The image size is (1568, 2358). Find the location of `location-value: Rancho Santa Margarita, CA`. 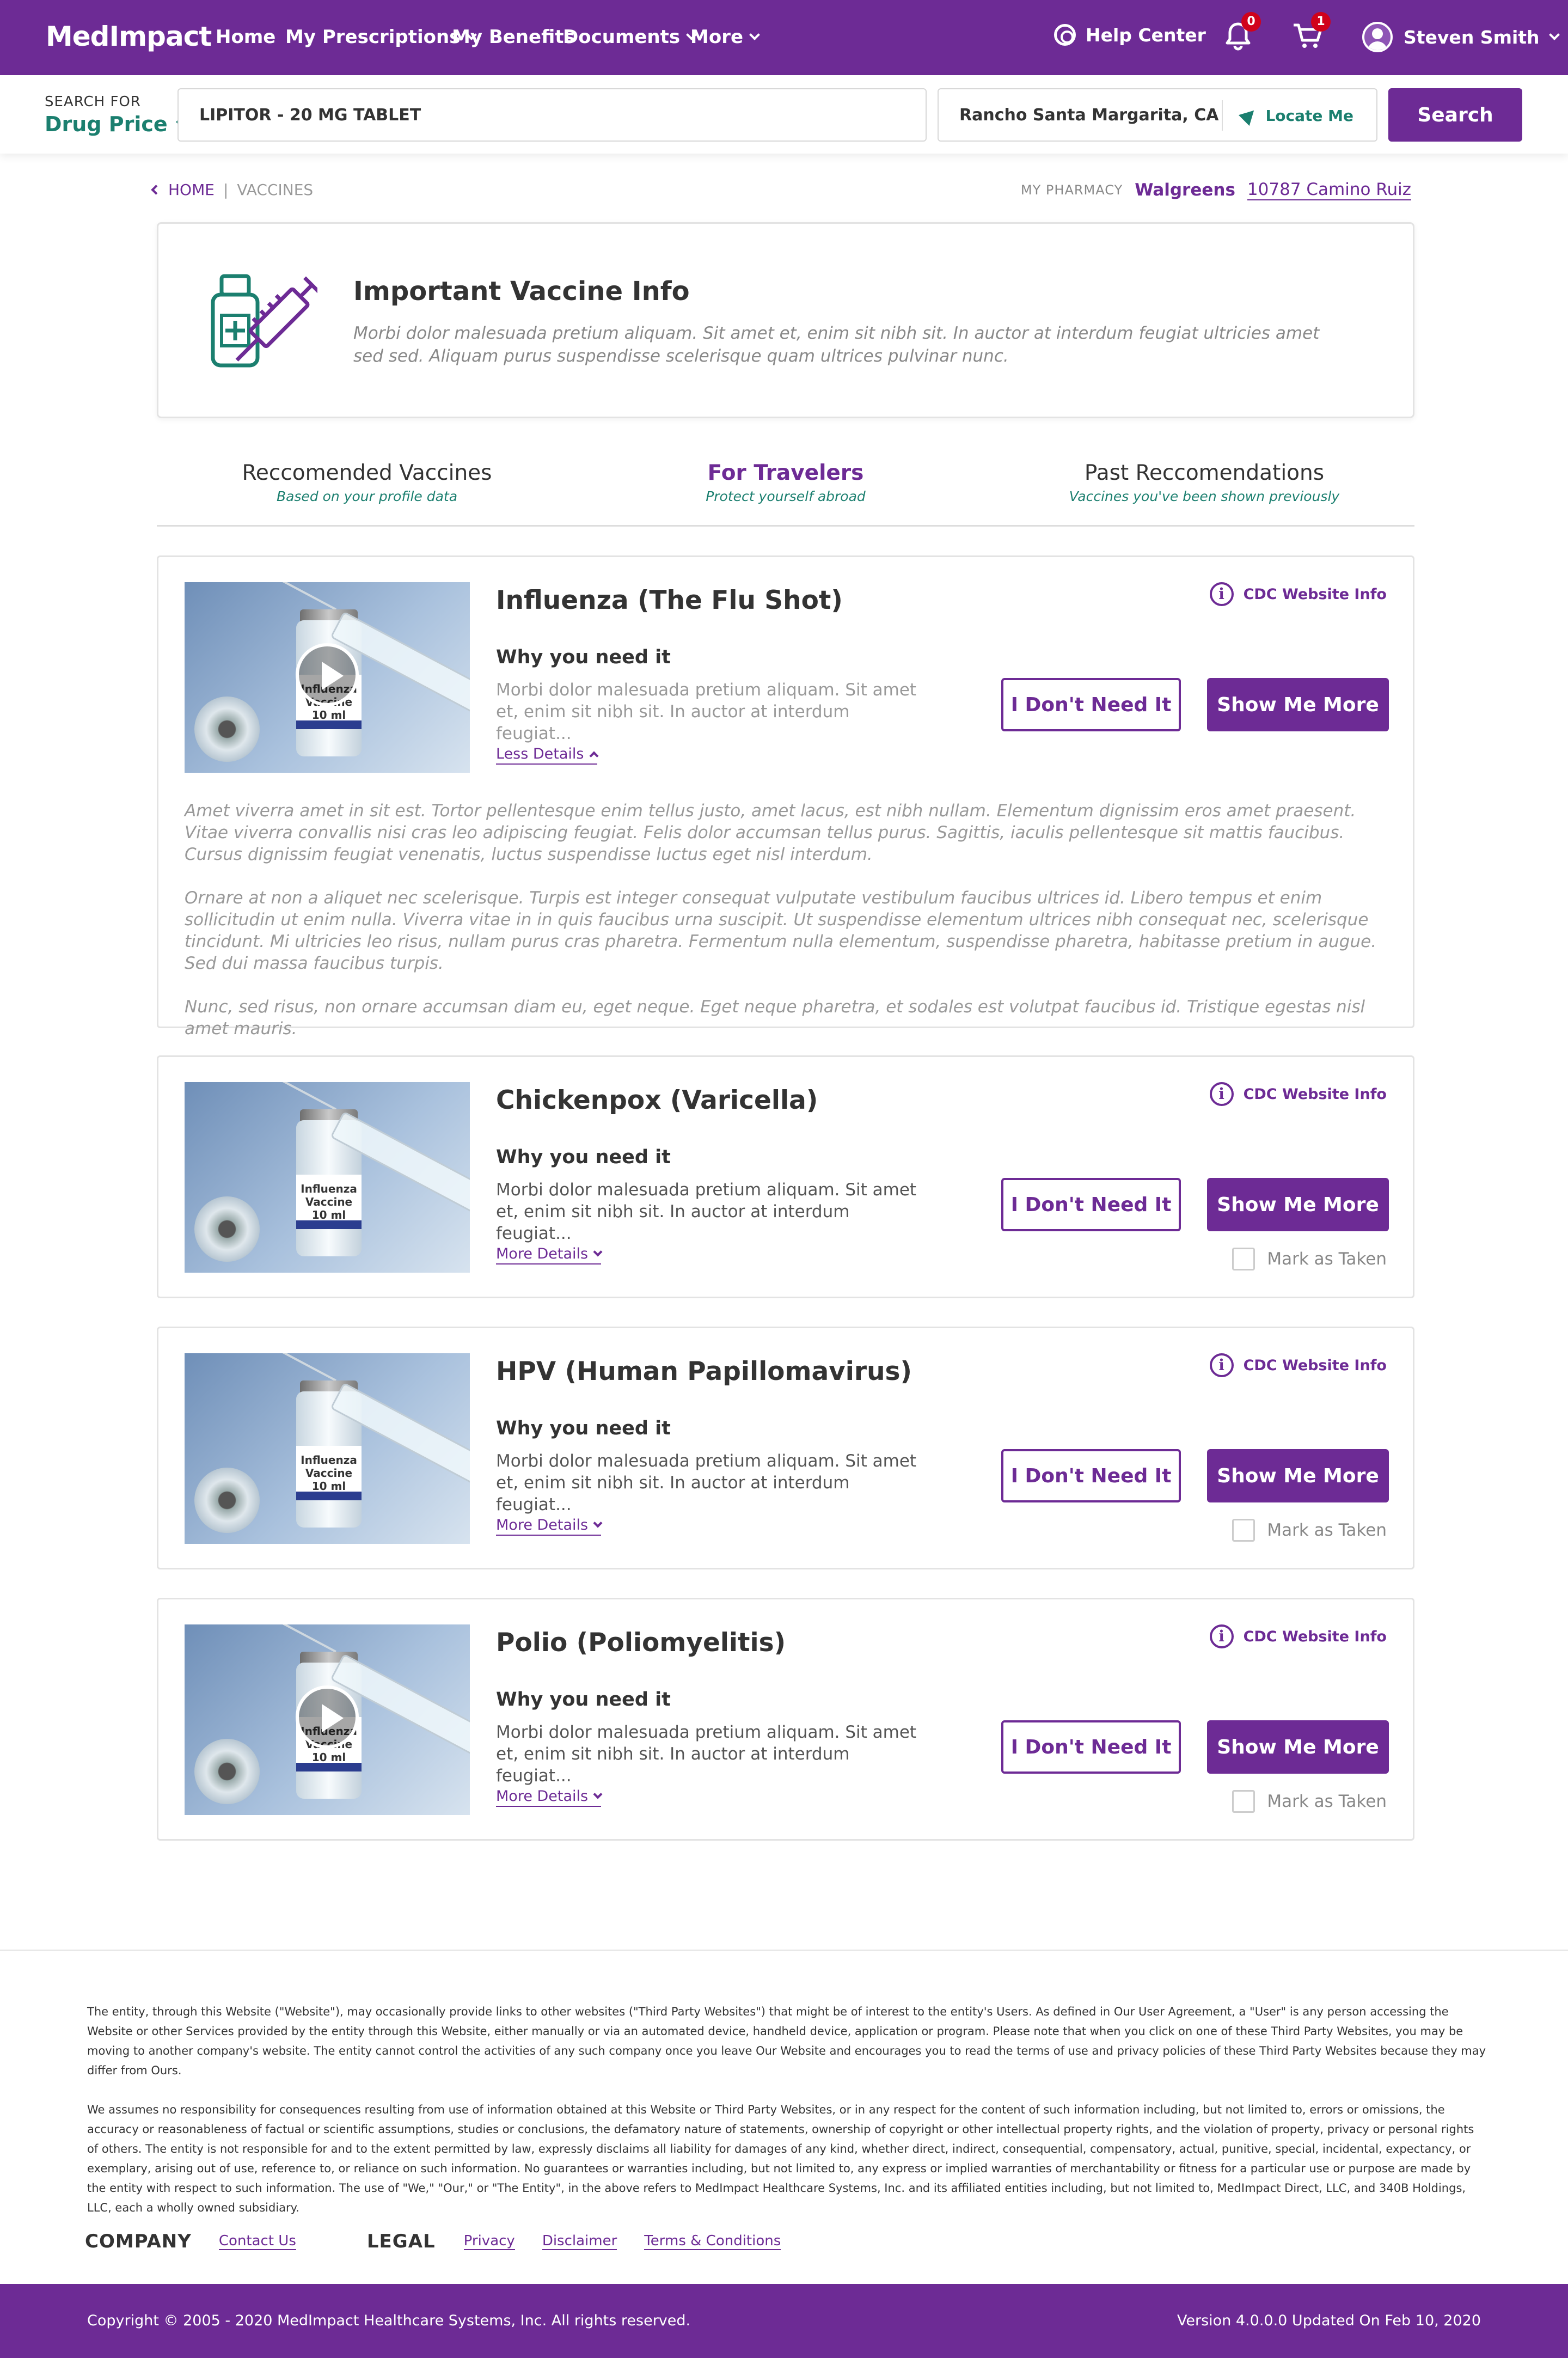

location-value: Rancho Santa Margarita, CA is located at coordinates (1089, 115).